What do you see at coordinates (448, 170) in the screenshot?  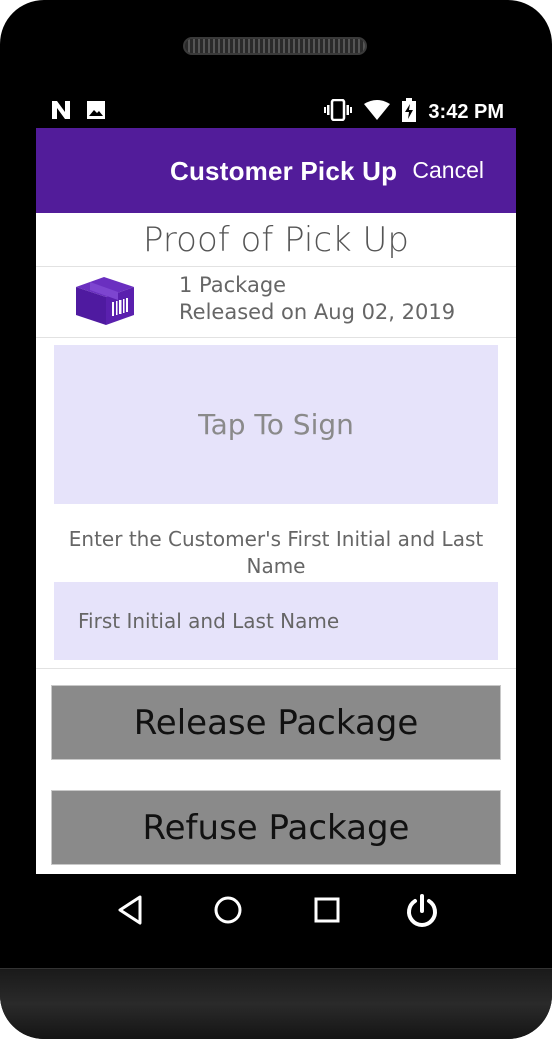 I see `cancel-button: Cancel` at bounding box center [448, 170].